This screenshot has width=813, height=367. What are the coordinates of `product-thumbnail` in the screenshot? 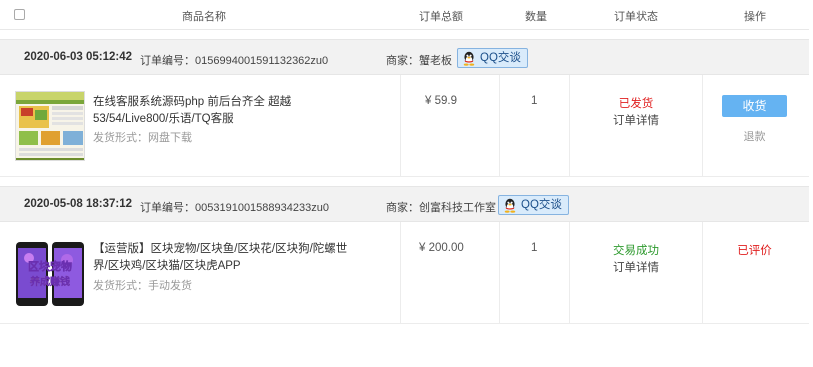 It's located at (50, 126).